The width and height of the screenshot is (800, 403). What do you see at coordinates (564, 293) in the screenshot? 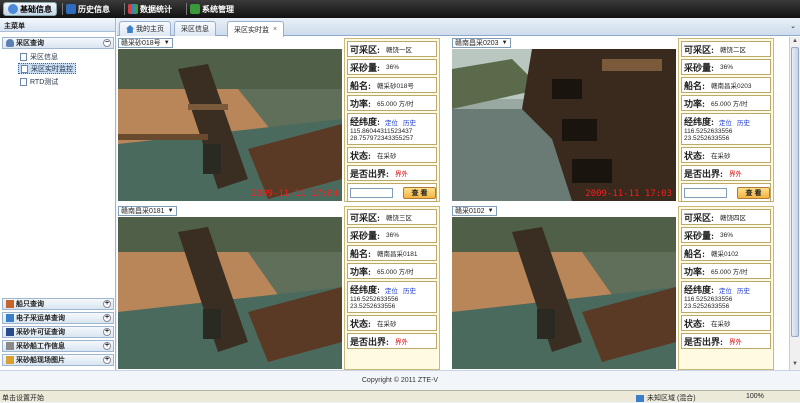
I see `river-sand-dredger-video-frame` at bounding box center [564, 293].